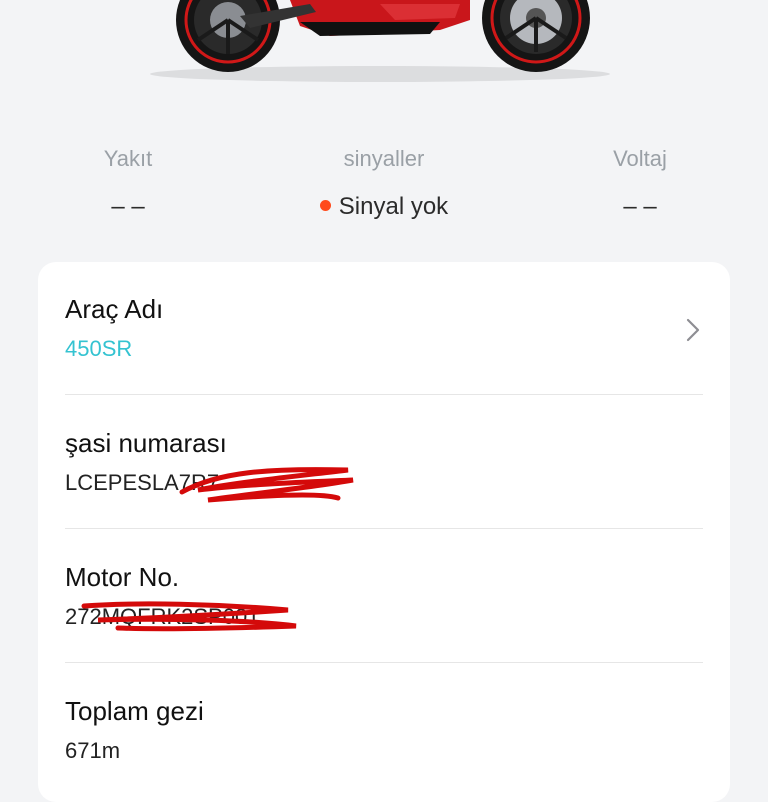  What do you see at coordinates (128, 206) in the screenshot?
I see `fuel-value: – –` at bounding box center [128, 206].